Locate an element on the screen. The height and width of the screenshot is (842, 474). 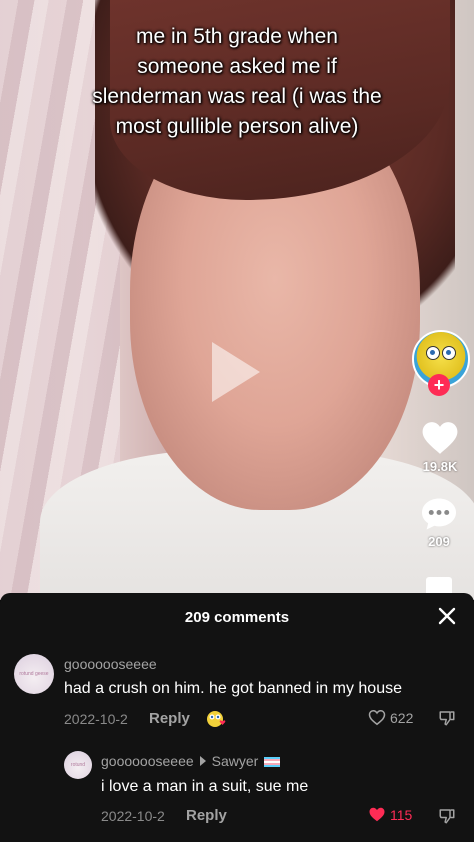
comment-like-count: 622 is located at coordinates (402, 717).